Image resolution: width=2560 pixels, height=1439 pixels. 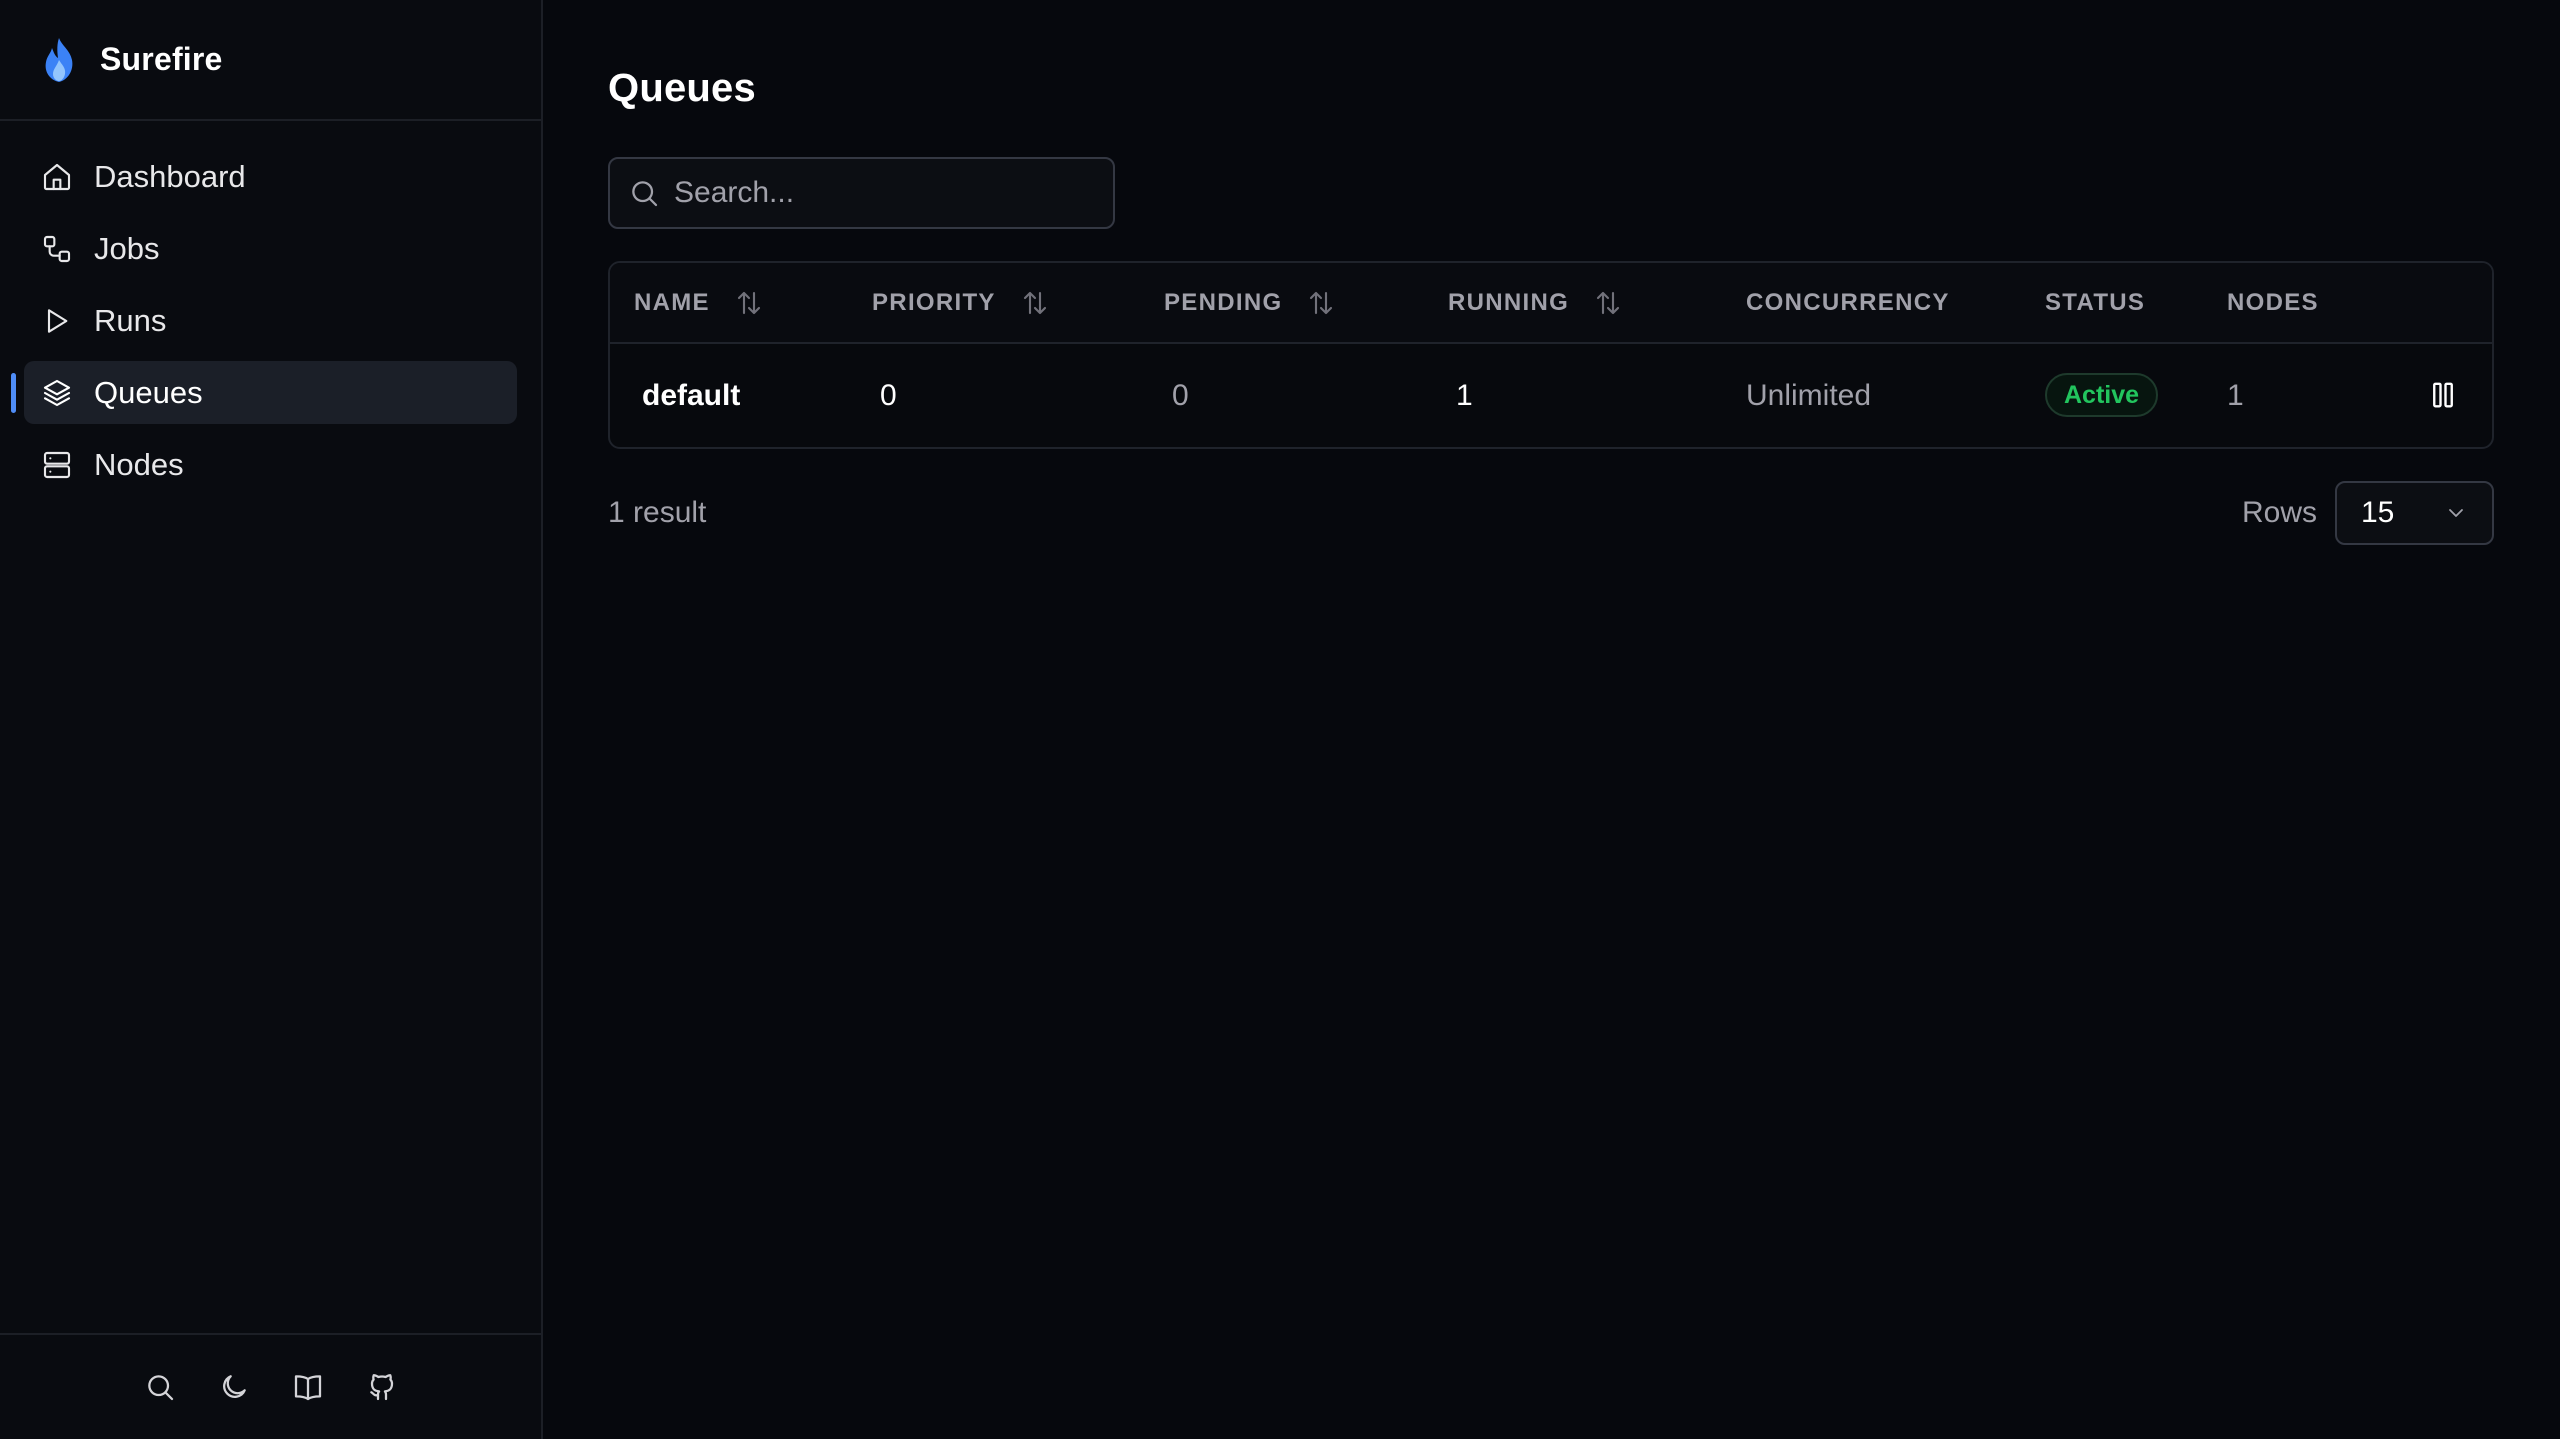 I want to click on status-badge: Active, so click(x=2102, y=395).